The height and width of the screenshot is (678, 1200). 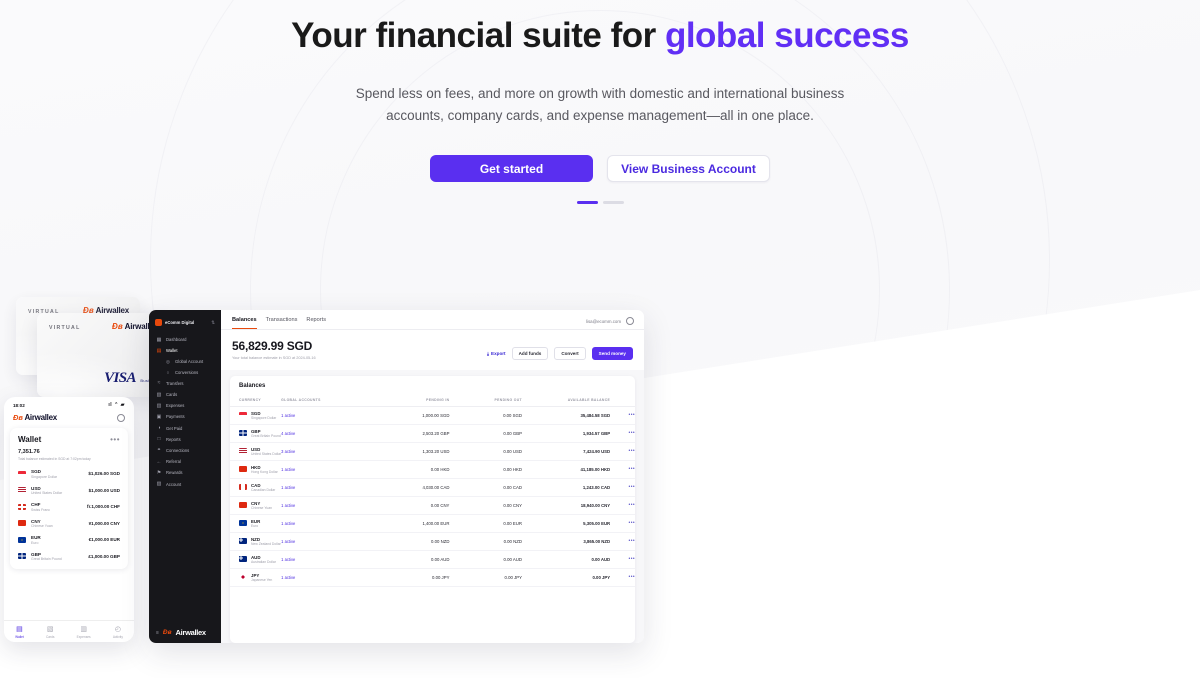 What do you see at coordinates (288, 433) in the screenshot?
I see `global-accounts-link: 4 active` at bounding box center [288, 433].